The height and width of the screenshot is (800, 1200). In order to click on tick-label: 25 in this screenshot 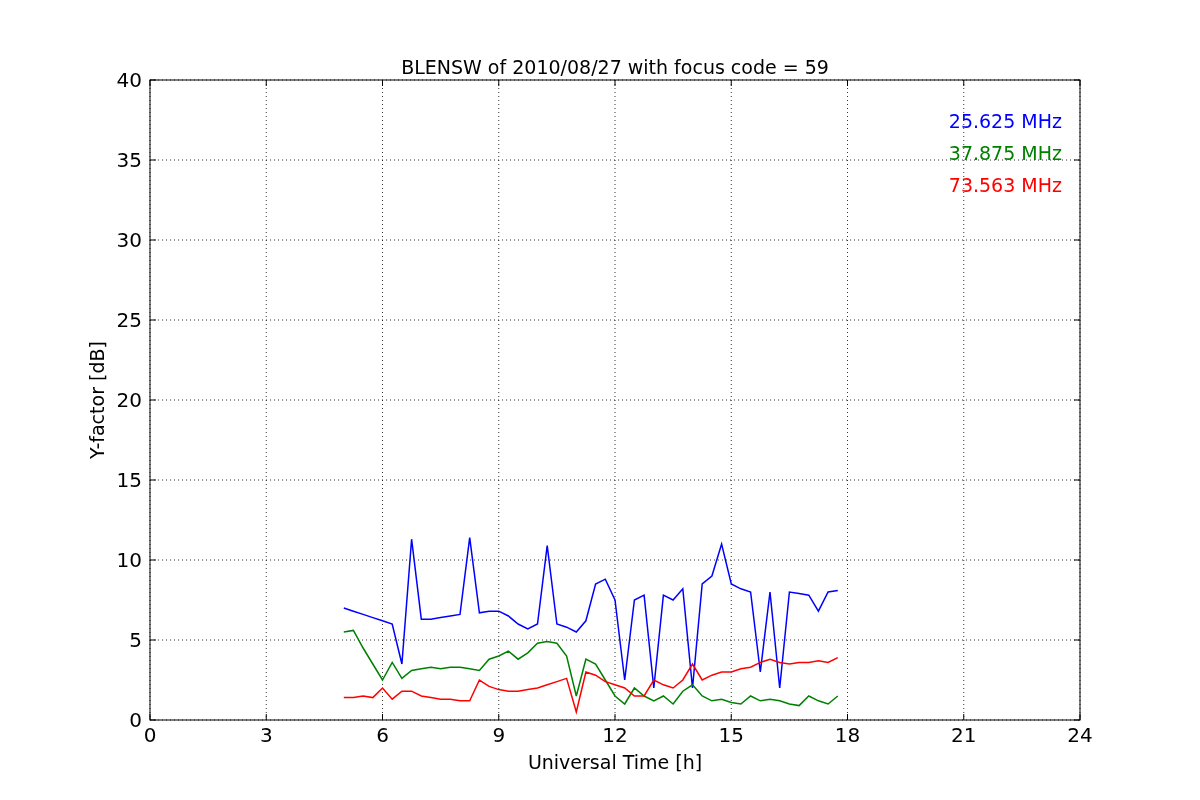, I will do `click(129, 320)`.